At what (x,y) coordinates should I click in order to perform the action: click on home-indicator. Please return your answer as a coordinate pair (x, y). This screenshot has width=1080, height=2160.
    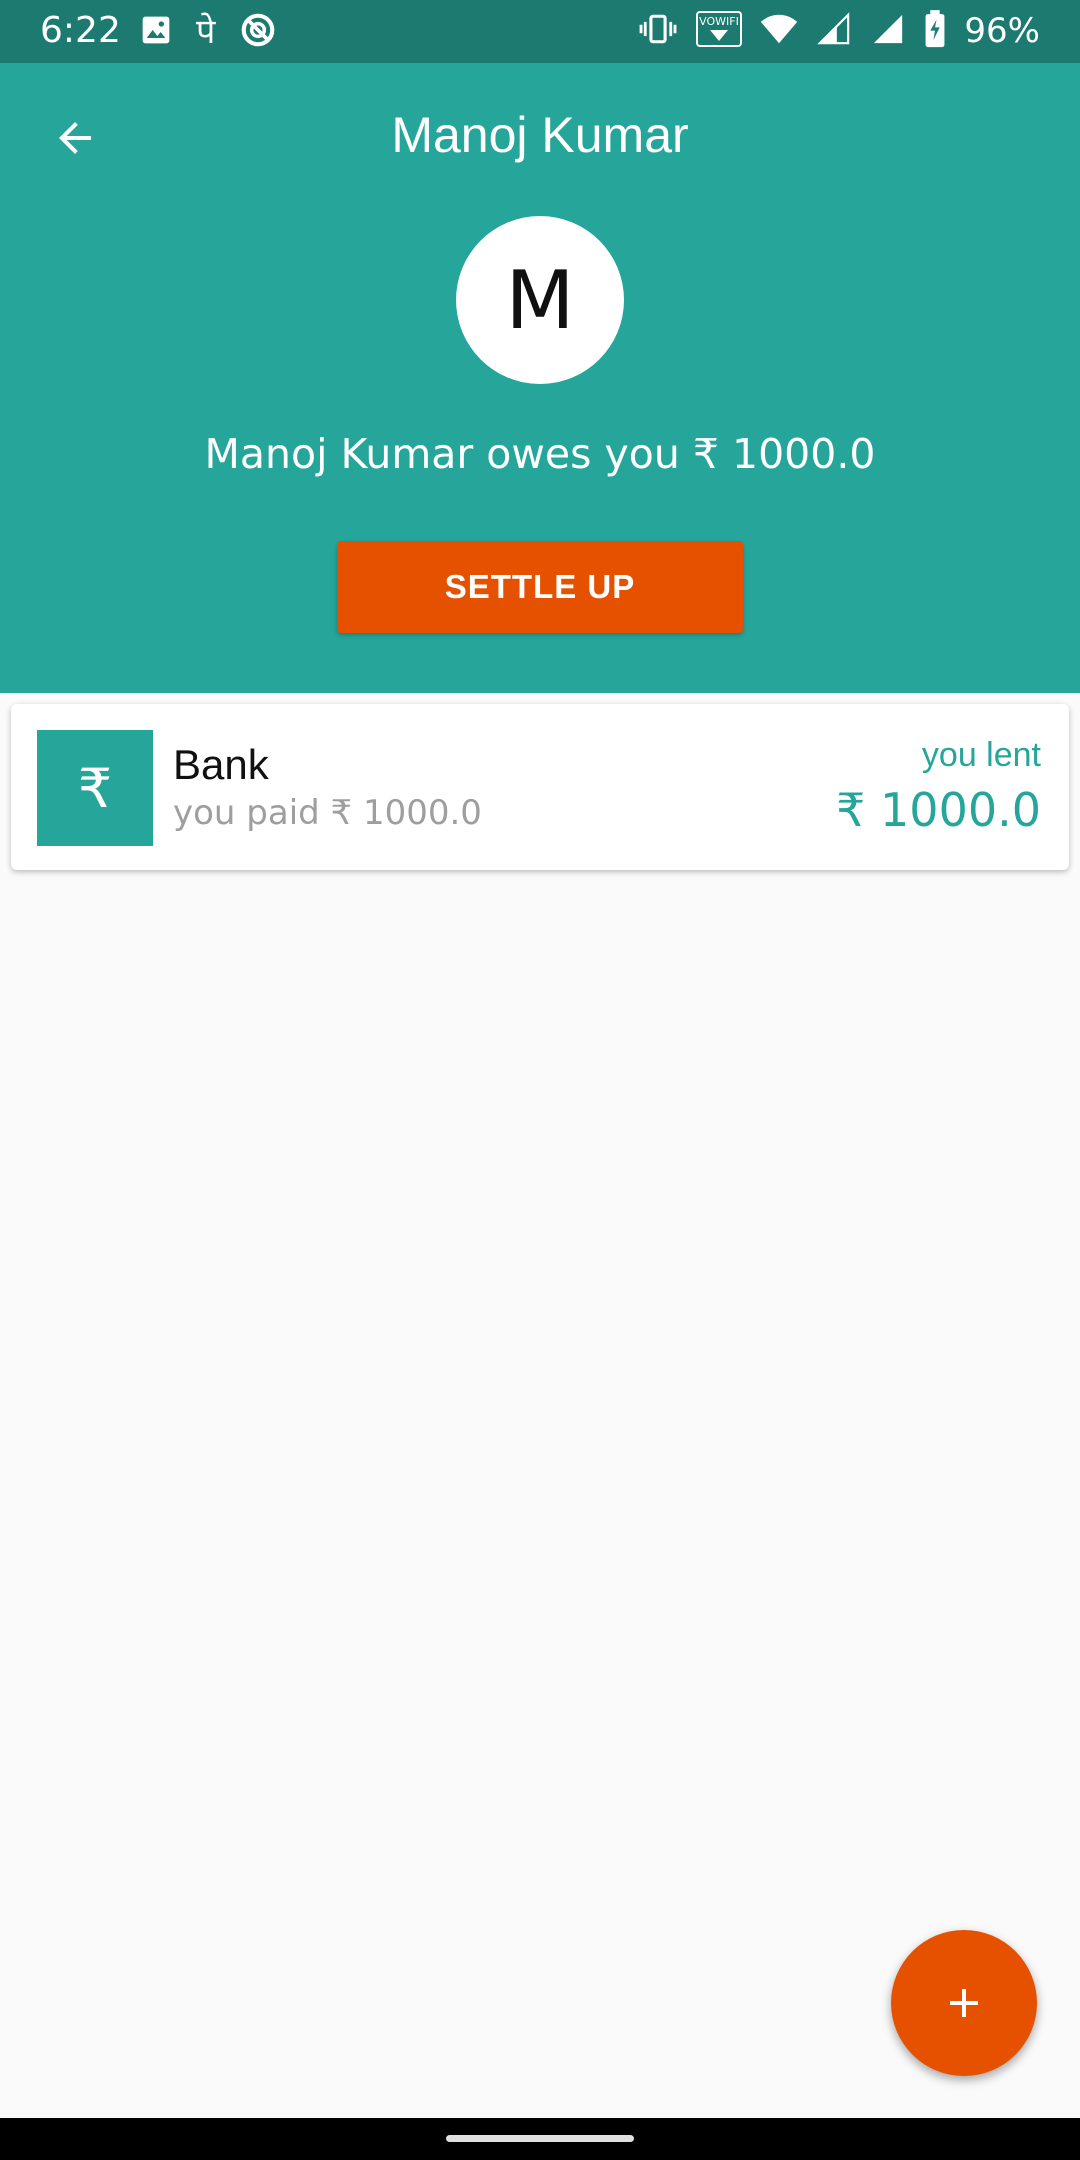
    Looking at the image, I should click on (540, 2138).